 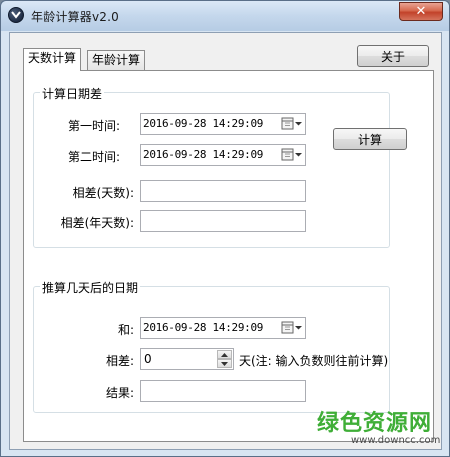 What do you see at coordinates (223, 391) in the screenshot?
I see `result-field` at bounding box center [223, 391].